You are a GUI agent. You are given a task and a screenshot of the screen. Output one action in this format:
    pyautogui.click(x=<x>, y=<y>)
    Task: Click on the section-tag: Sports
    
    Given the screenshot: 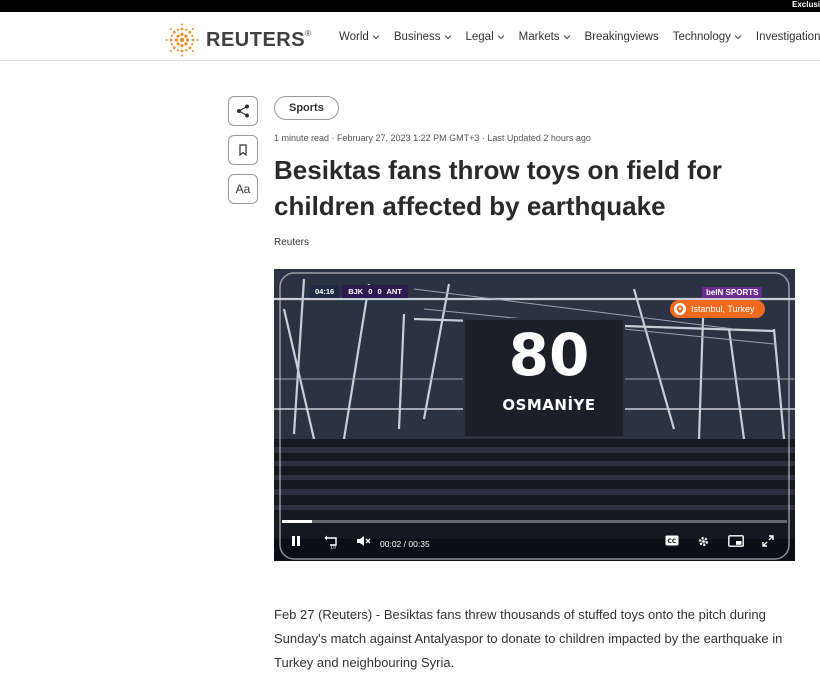 What is the action you would take?
    pyautogui.click(x=306, y=108)
    